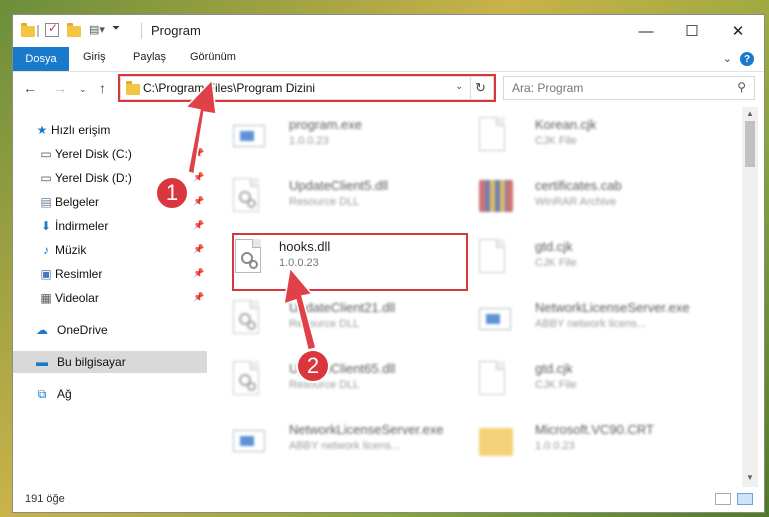 This screenshot has width=769, height=517. What do you see at coordinates (750, 297) in the screenshot?
I see `vertical-scrollbar: ▲ ▼` at bounding box center [750, 297].